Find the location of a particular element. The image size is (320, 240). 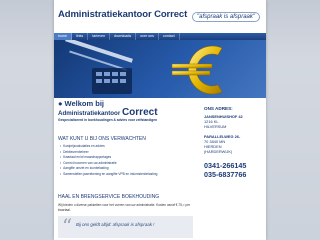

calculator-icon is located at coordinates (112, 81).